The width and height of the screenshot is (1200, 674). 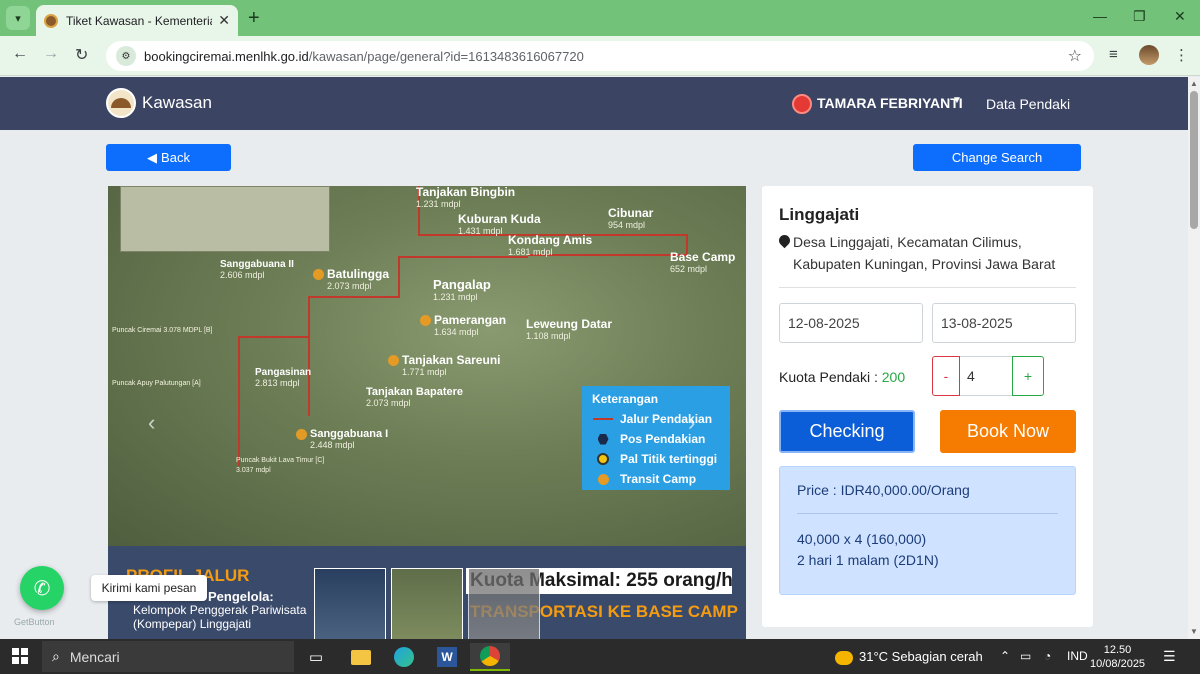 I want to click on location-title: Linggajati, so click(x=819, y=214).